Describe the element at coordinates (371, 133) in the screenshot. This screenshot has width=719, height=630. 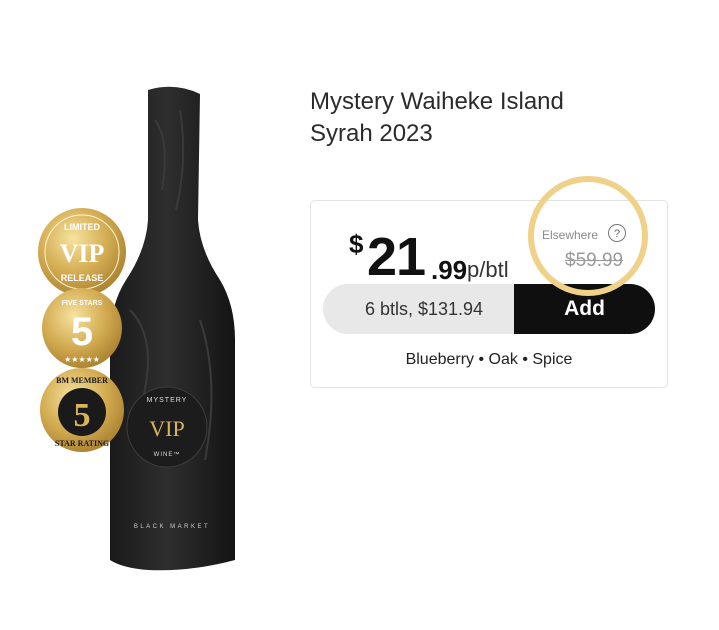
I see `product-title-line2: Syrah 2023` at that location.